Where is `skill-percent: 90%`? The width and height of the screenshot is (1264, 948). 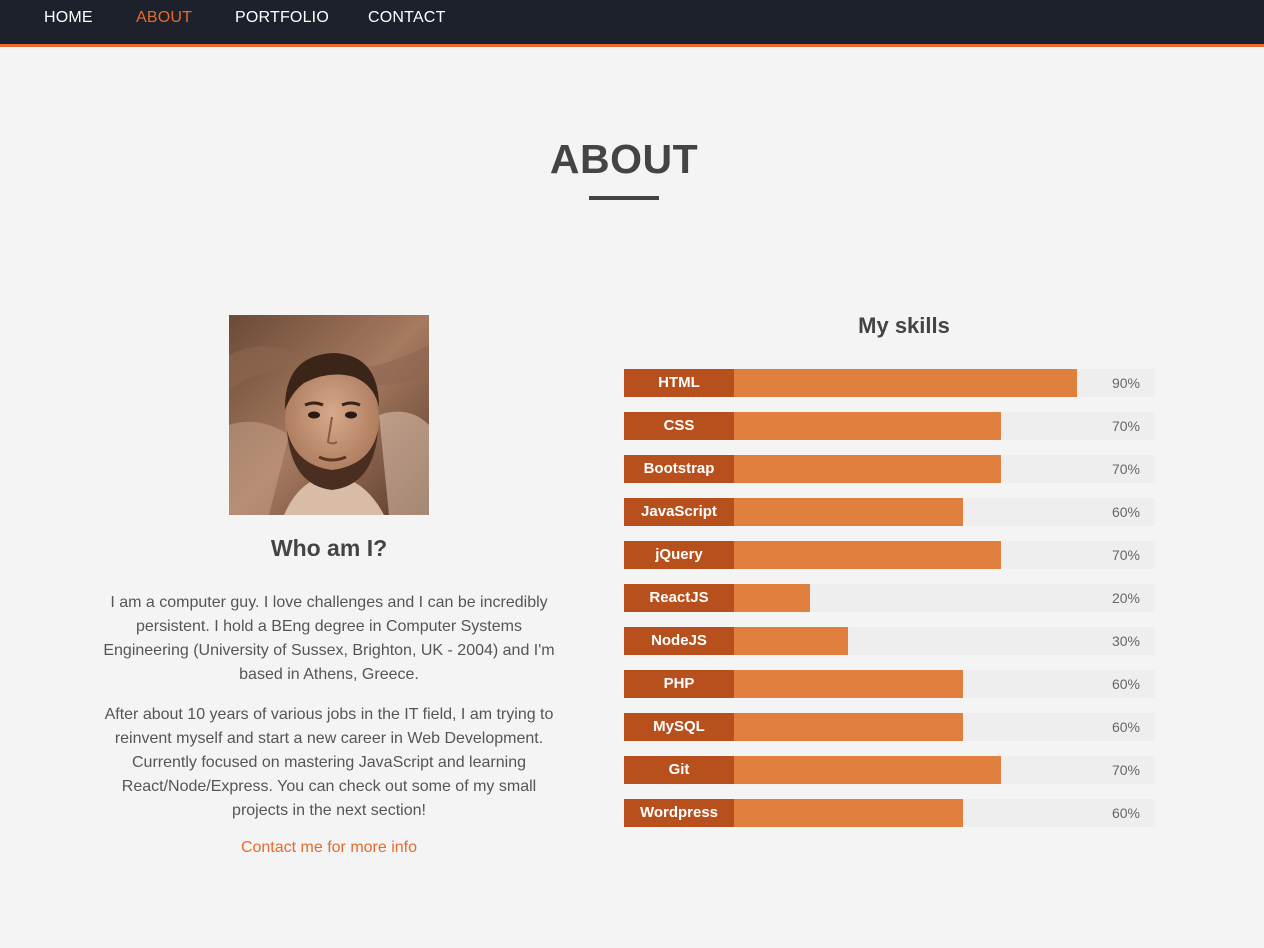 skill-percent: 90% is located at coordinates (1125, 383).